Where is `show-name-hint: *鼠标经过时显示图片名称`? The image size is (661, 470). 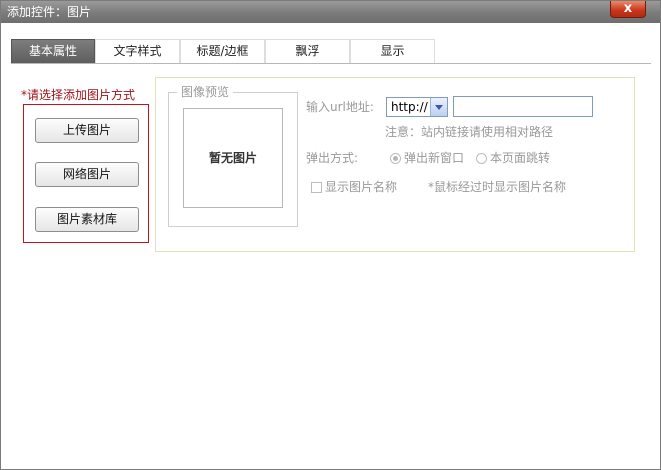 show-name-hint: *鼠标经过时显示图片名称 is located at coordinates (497, 187).